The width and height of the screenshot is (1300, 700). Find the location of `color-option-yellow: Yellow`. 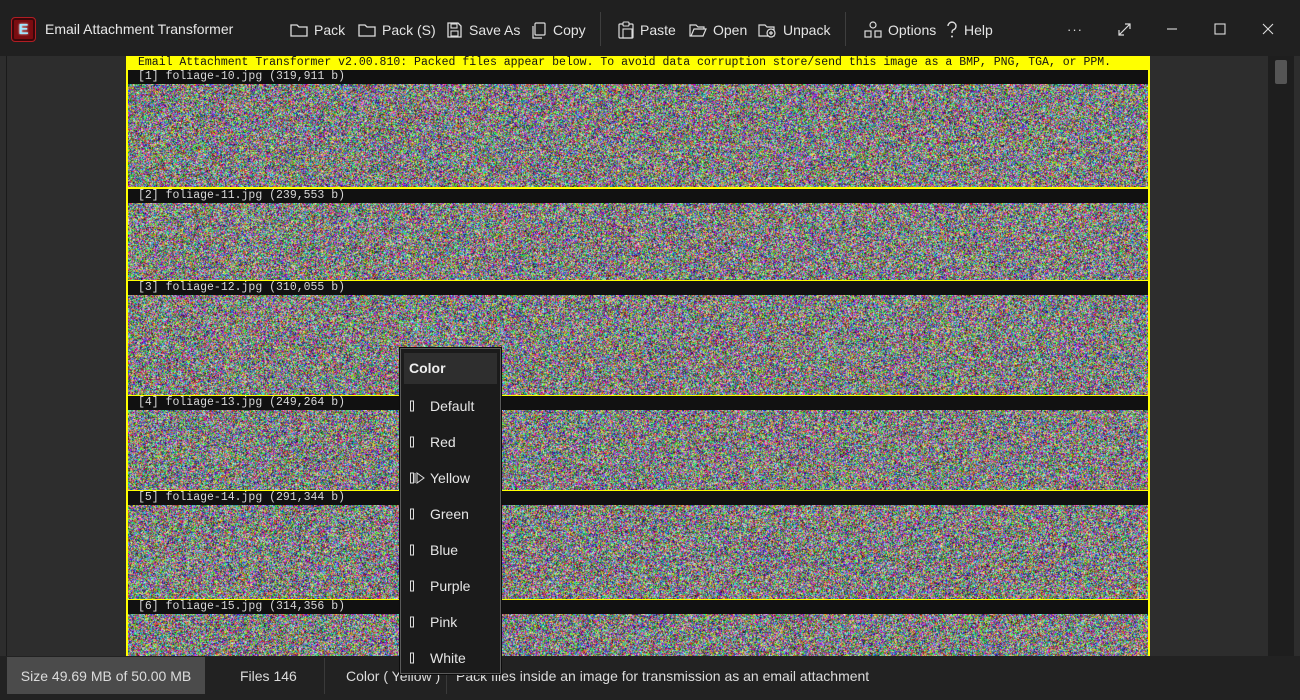

color-option-yellow: Yellow is located at coordinates (450, 478).